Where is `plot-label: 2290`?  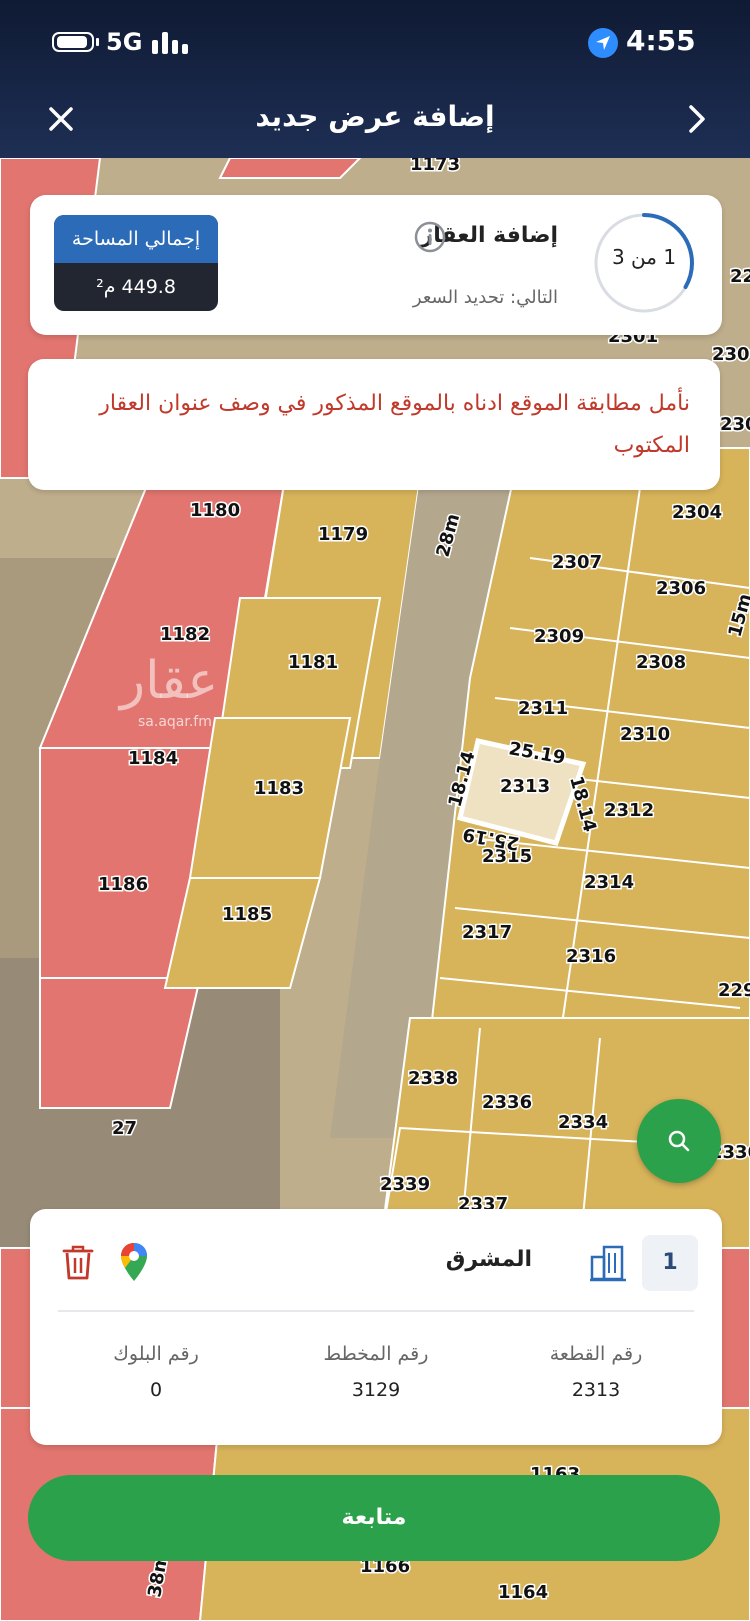 plot-label: 2290 is located at coordinates (734, 990).